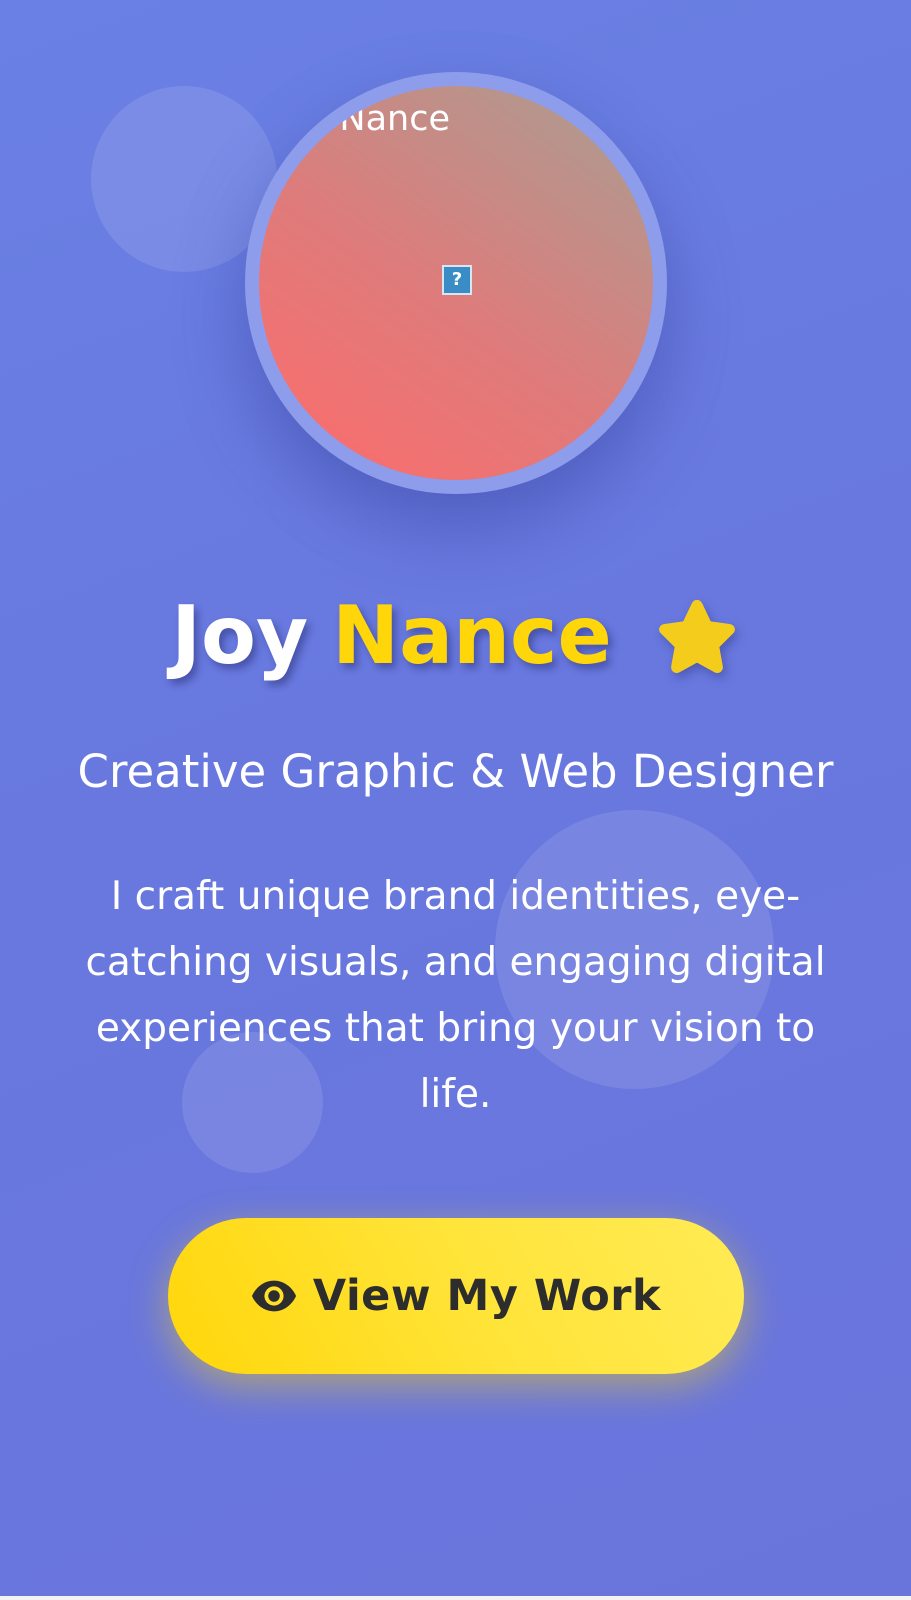  What do you see at coordinates (457, 280) in the screenshot?
I see `broken-image-icon: ?` at bounding box center [457, 280].